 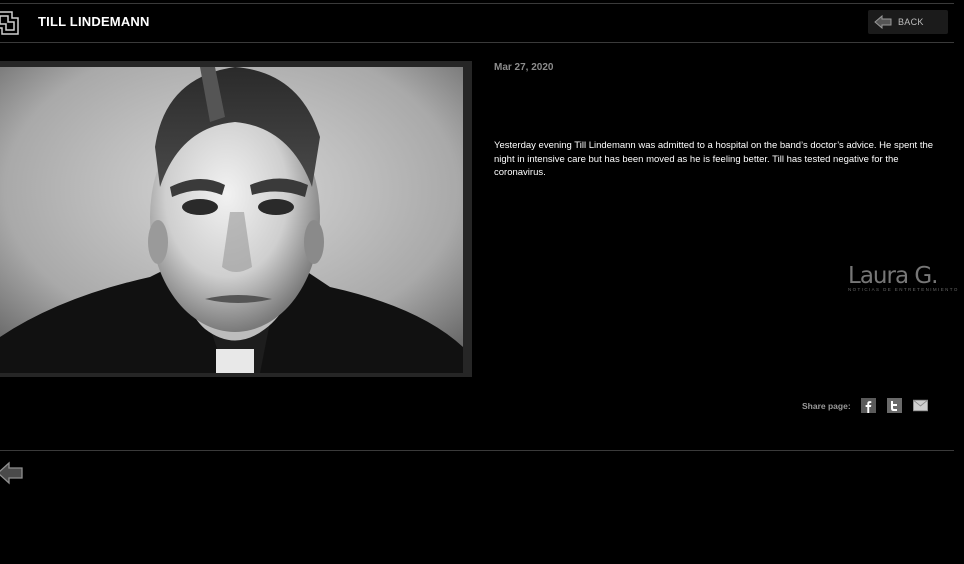 I want to click on share-twitter-button, so click(x=894, y=405).